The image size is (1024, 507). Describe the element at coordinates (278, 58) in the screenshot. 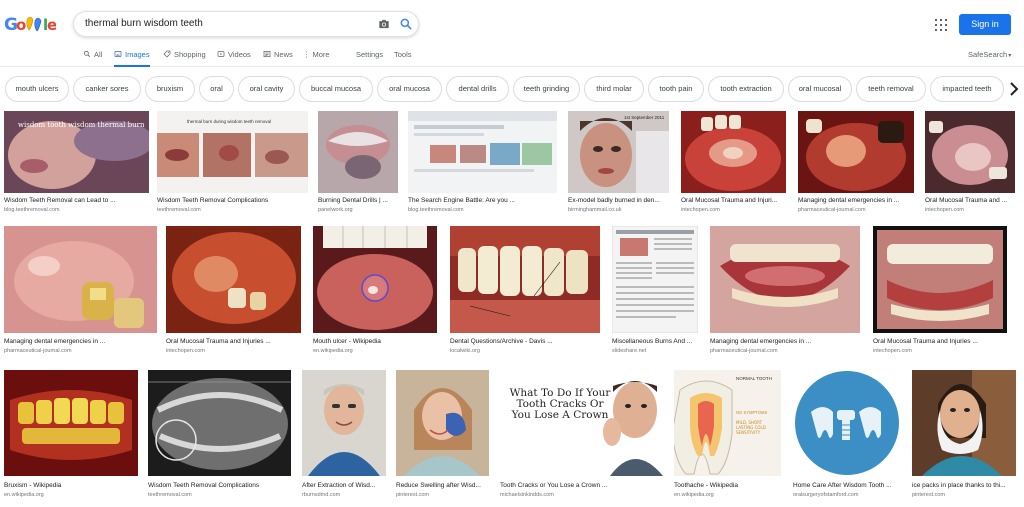

I see `tab-news: News` at that location.